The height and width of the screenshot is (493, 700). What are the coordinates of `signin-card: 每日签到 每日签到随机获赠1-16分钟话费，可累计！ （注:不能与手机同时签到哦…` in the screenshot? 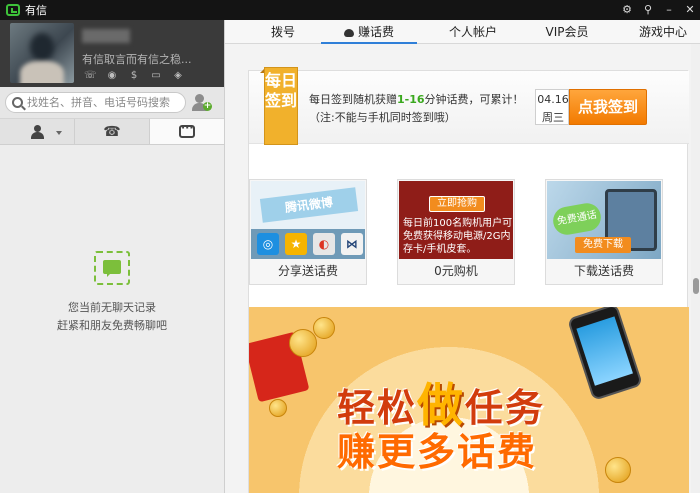 It's located at (469, 106).